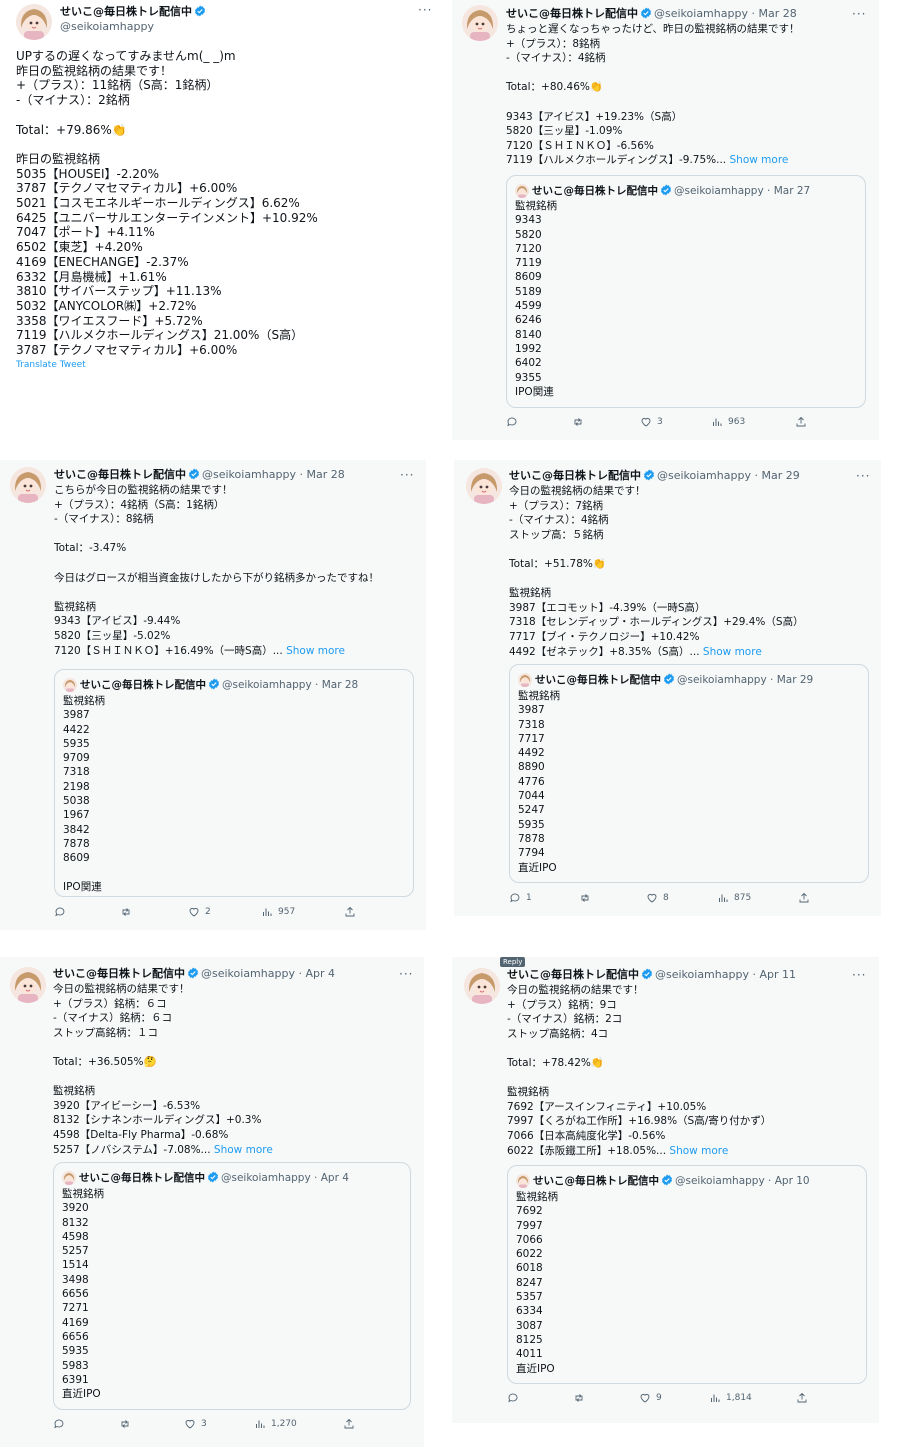  Describe the element at coordinates (334, 1178) in the screenshot. I see `quoted-tweet-date: Apr 4` at that location.